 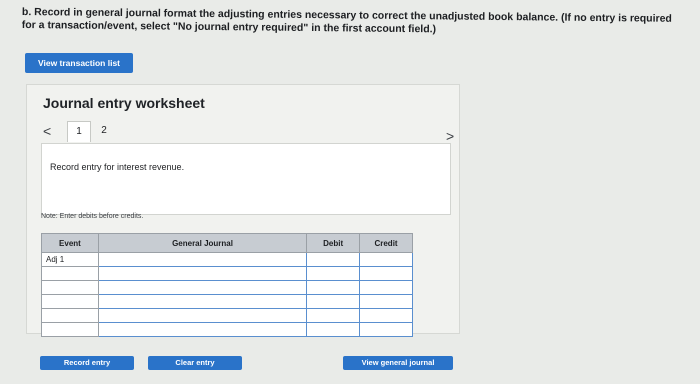 What do you see at coordinates (124, 103) in the screenshot?
I see `worksheet-title: Journal entry worksheet` at bounding box center [124, 103].